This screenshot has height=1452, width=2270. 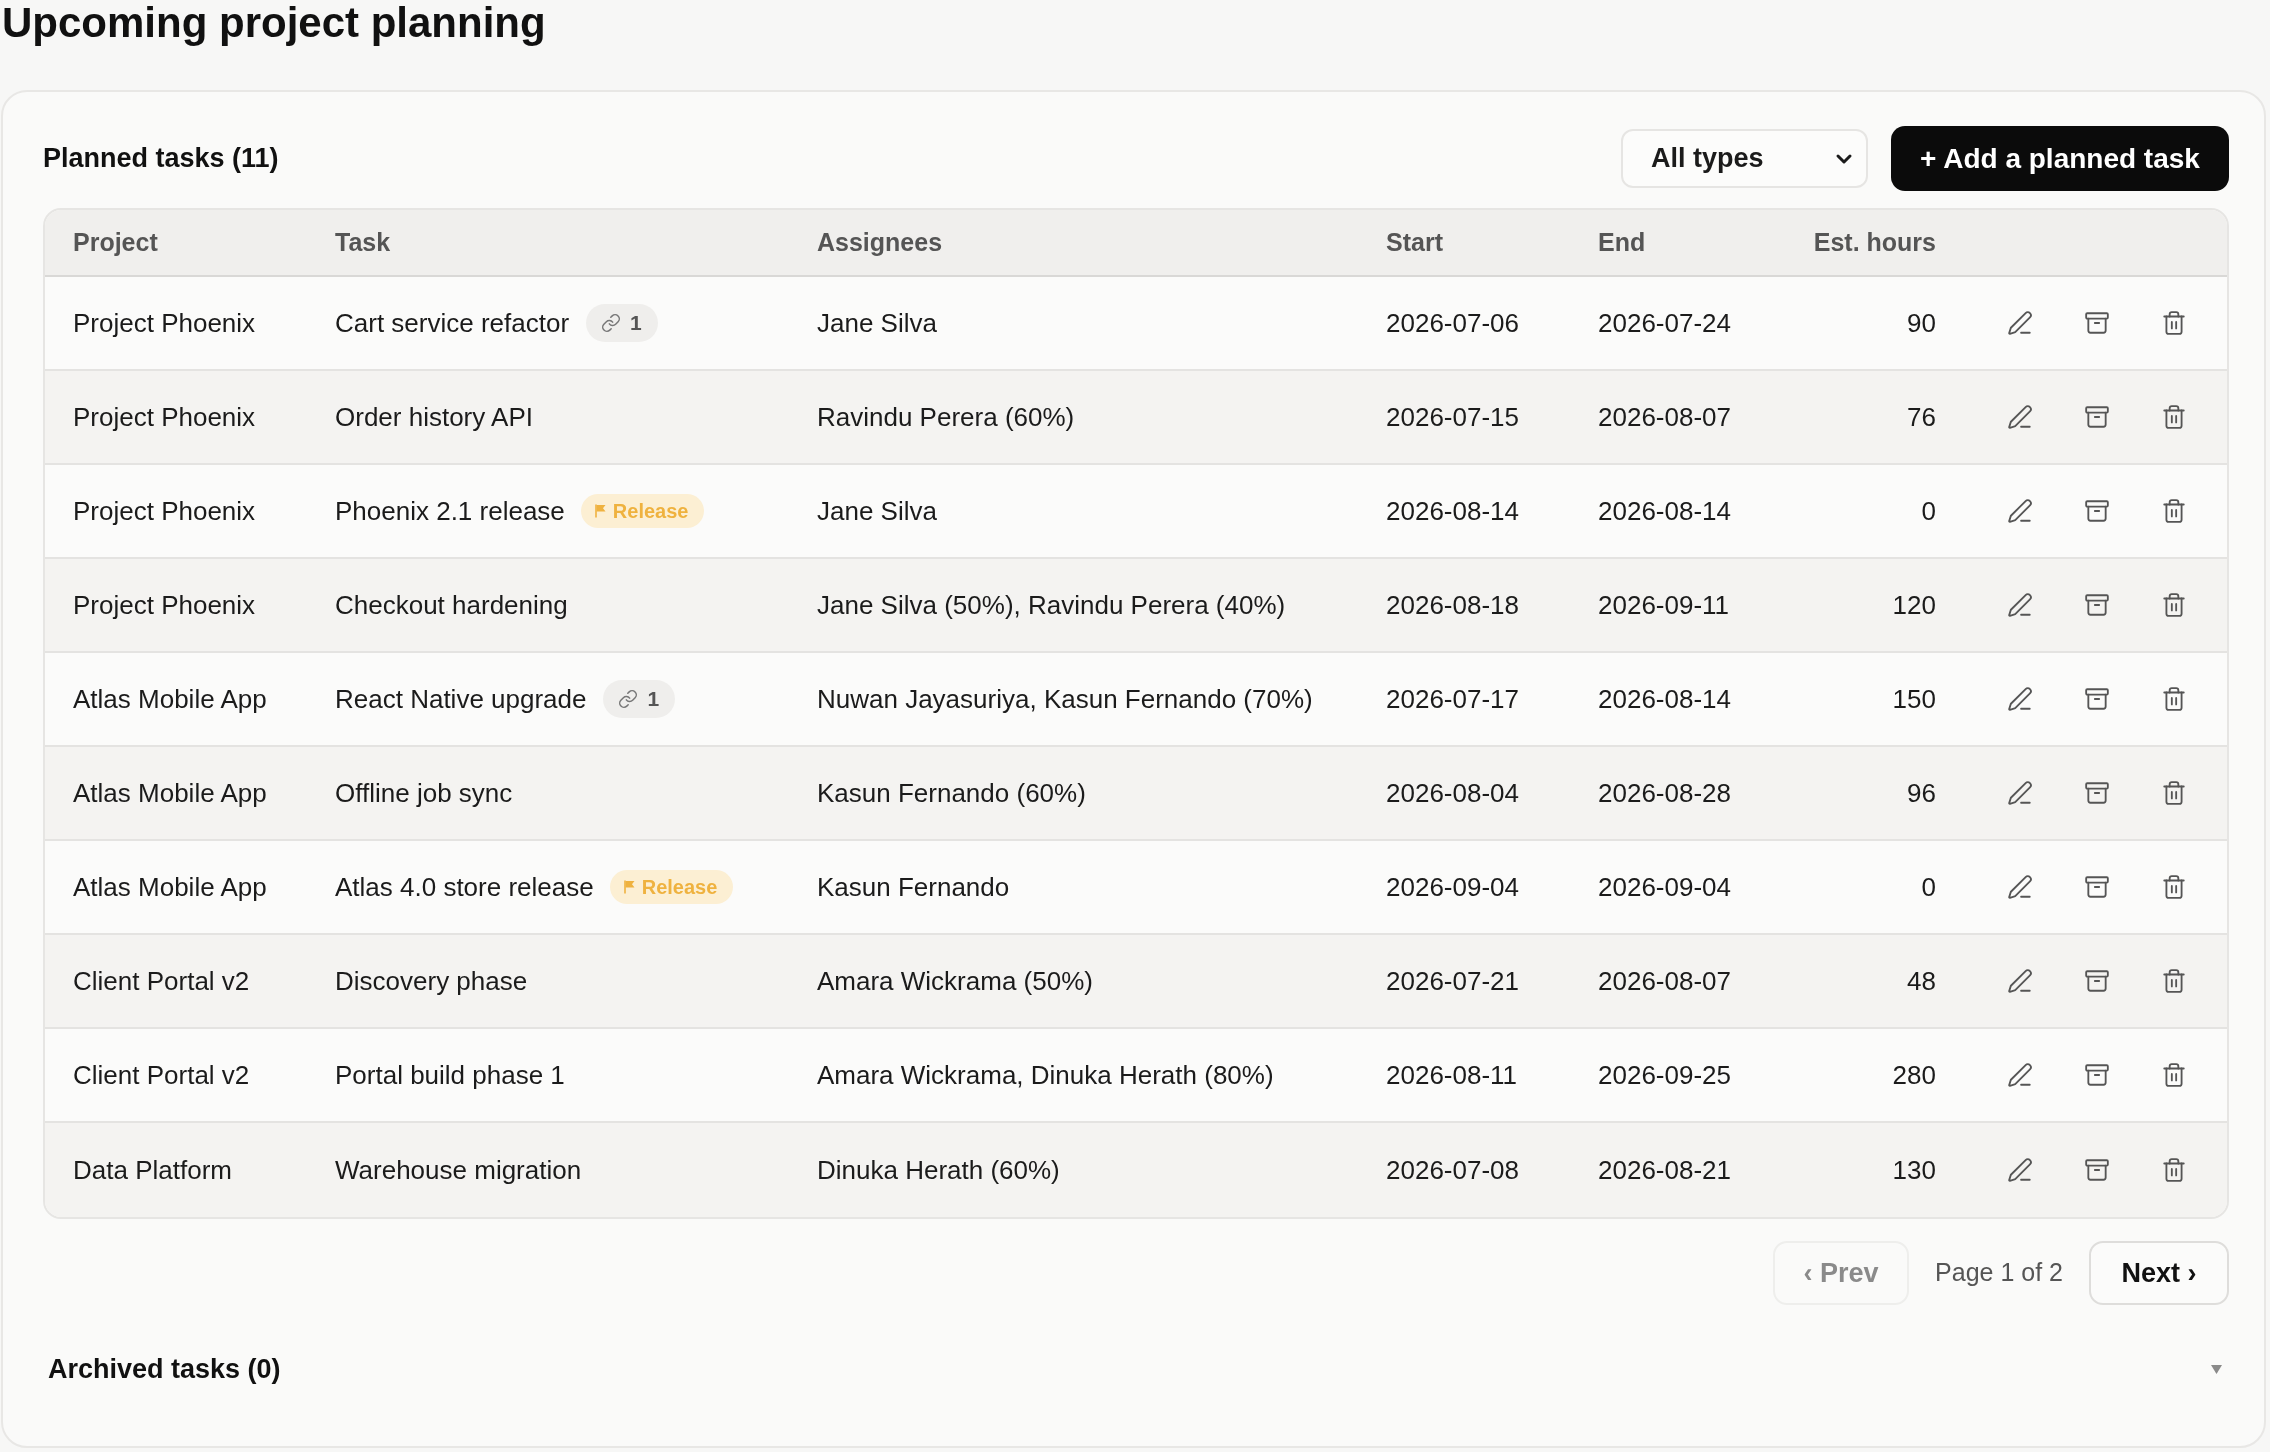 I want to click on type-select: All types, so click(x=1744, y=158).